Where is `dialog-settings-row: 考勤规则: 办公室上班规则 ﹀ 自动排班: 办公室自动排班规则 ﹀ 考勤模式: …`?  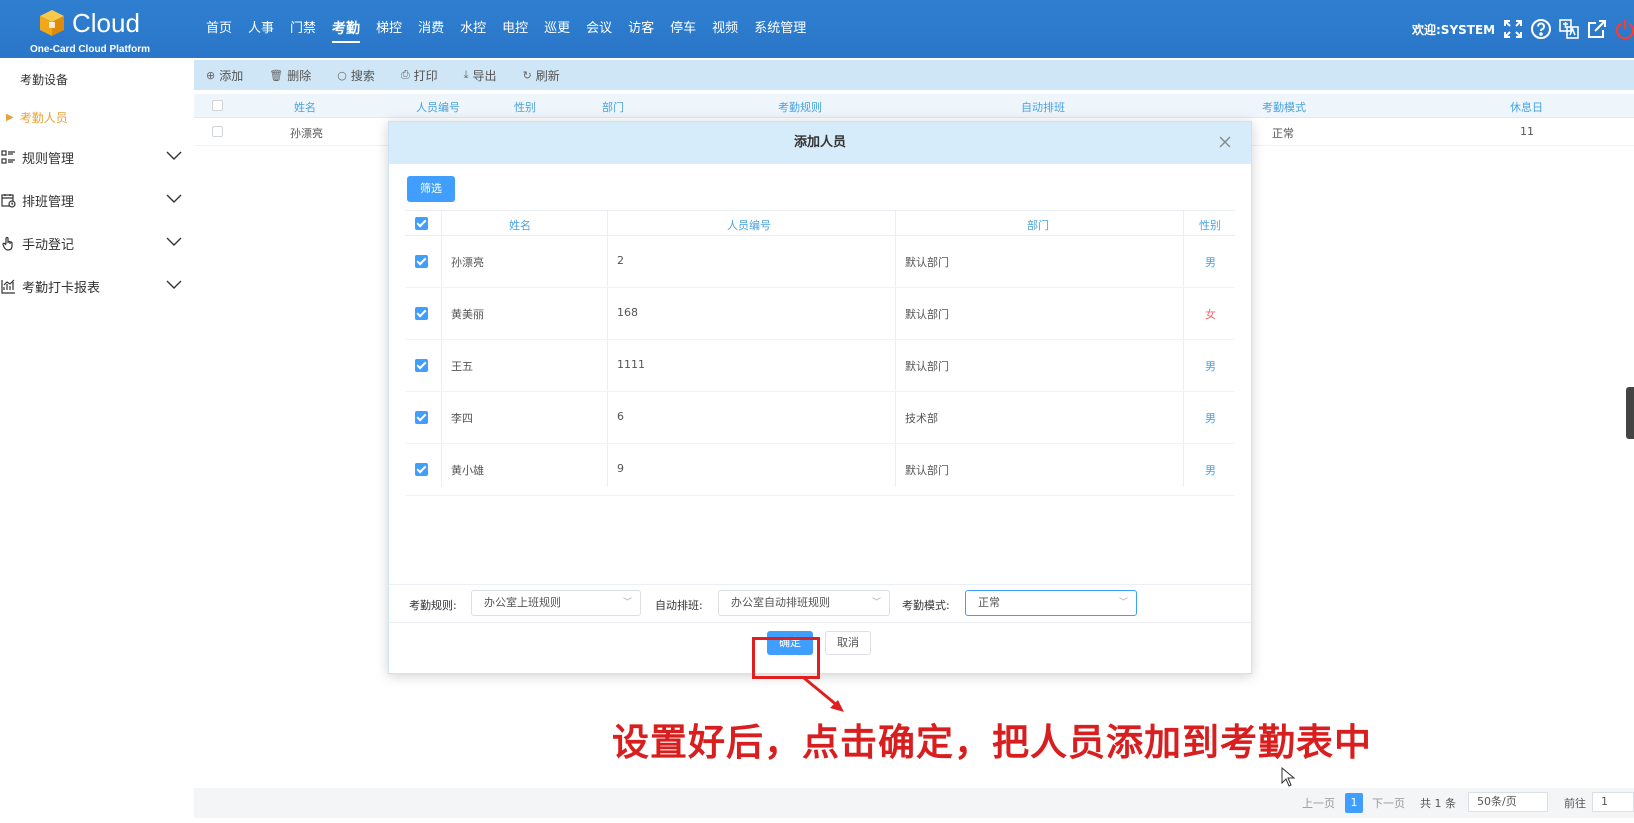 dialog-settings-row: 考勤规则: 办公室上班规则 ﹀ 自动排班: 办公室自动排班规则 ﹀ 考勤模式: … is located at coordinates (820, 602).